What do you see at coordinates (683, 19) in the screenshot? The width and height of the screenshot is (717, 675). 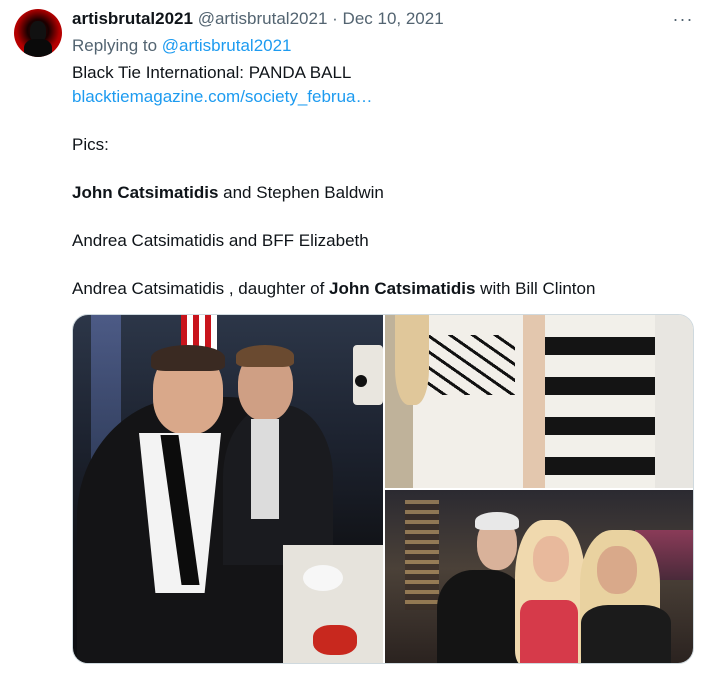 I see `more-options-icon: ···` at bounding box center [683, 19].